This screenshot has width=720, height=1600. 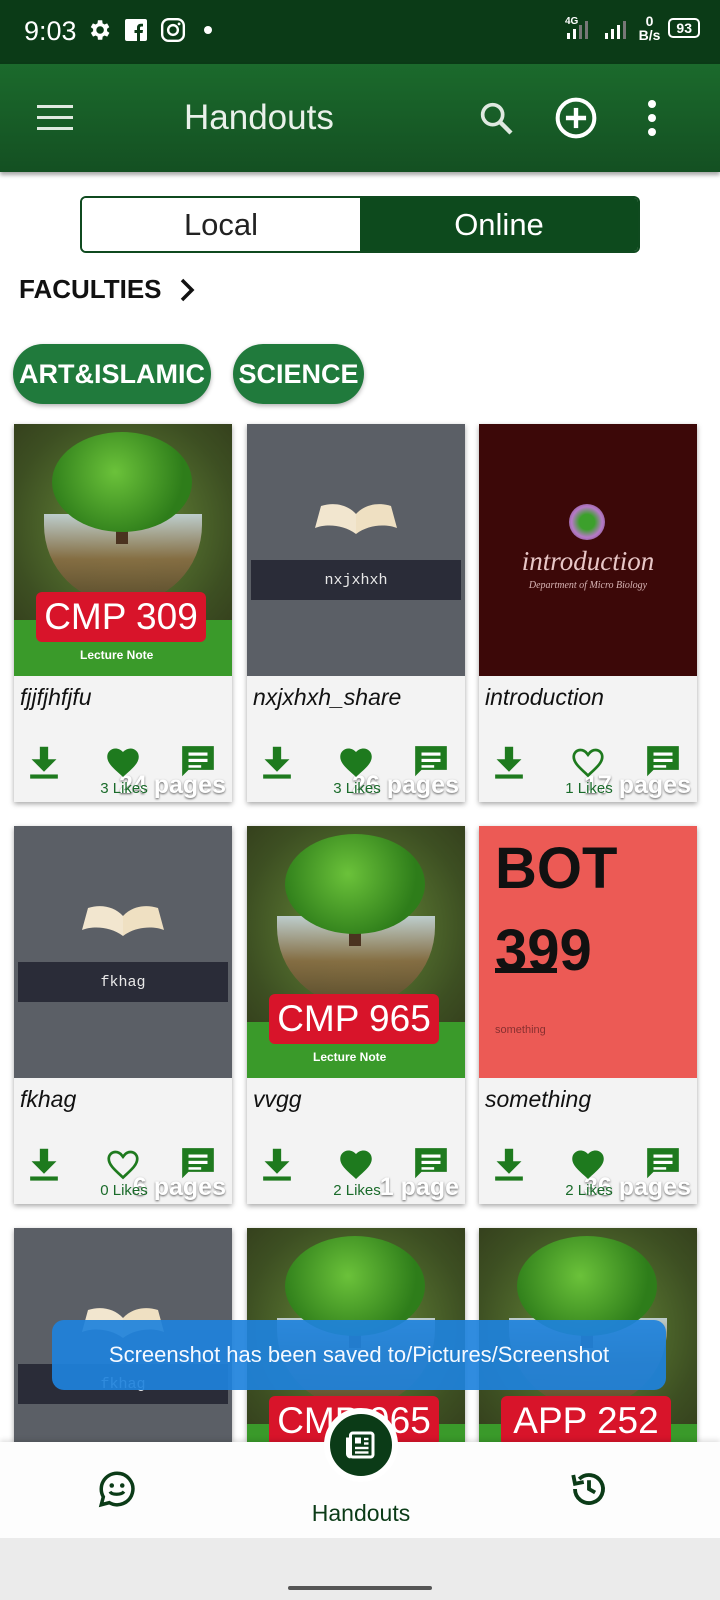 I want to click on handout-card: fkhag 6 pages fkhag 0 Likes, so click(x=123, y=1015).